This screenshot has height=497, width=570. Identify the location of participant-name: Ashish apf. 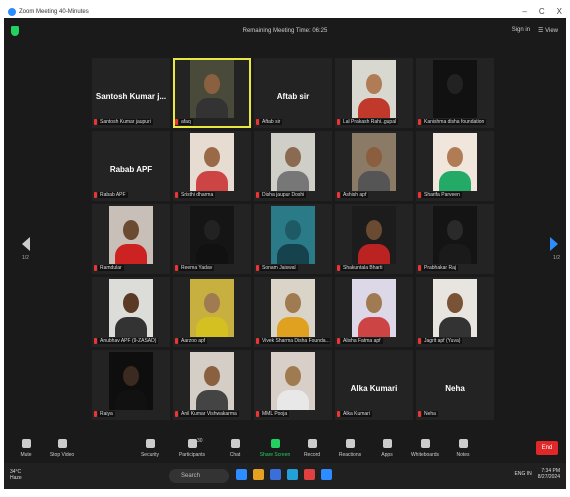
(355, 195).